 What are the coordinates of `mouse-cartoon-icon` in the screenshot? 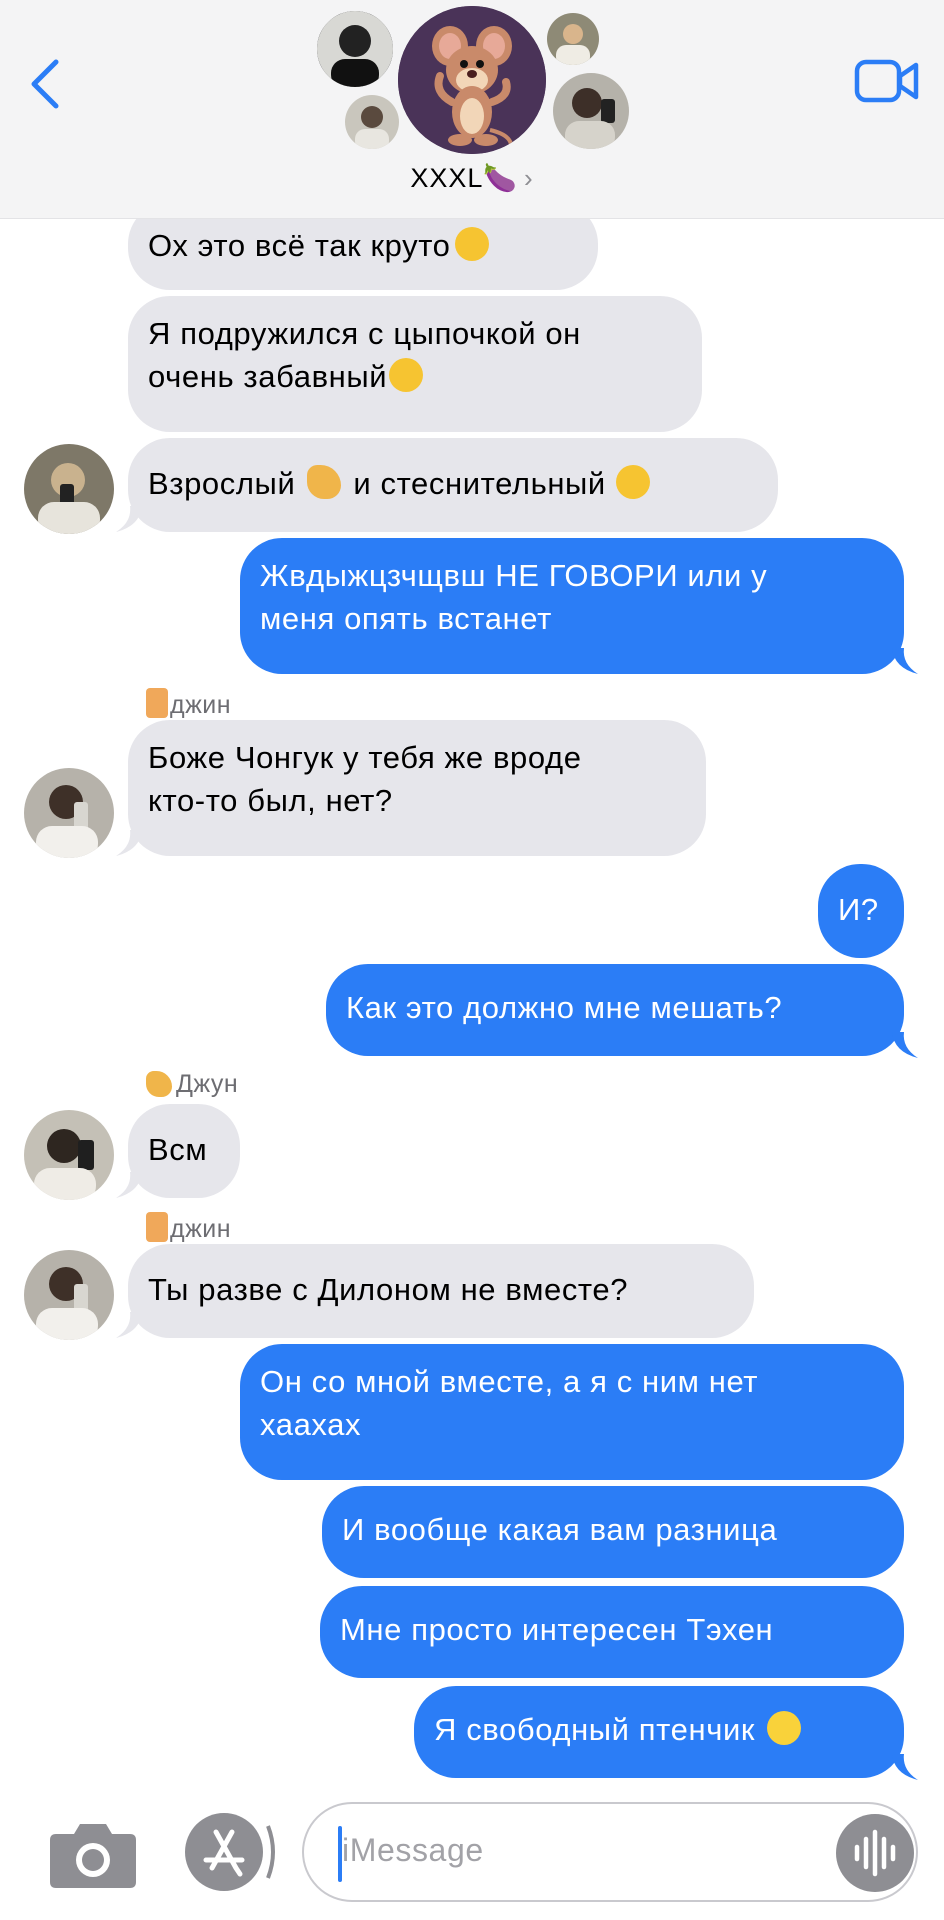 It's located at (472, 80).